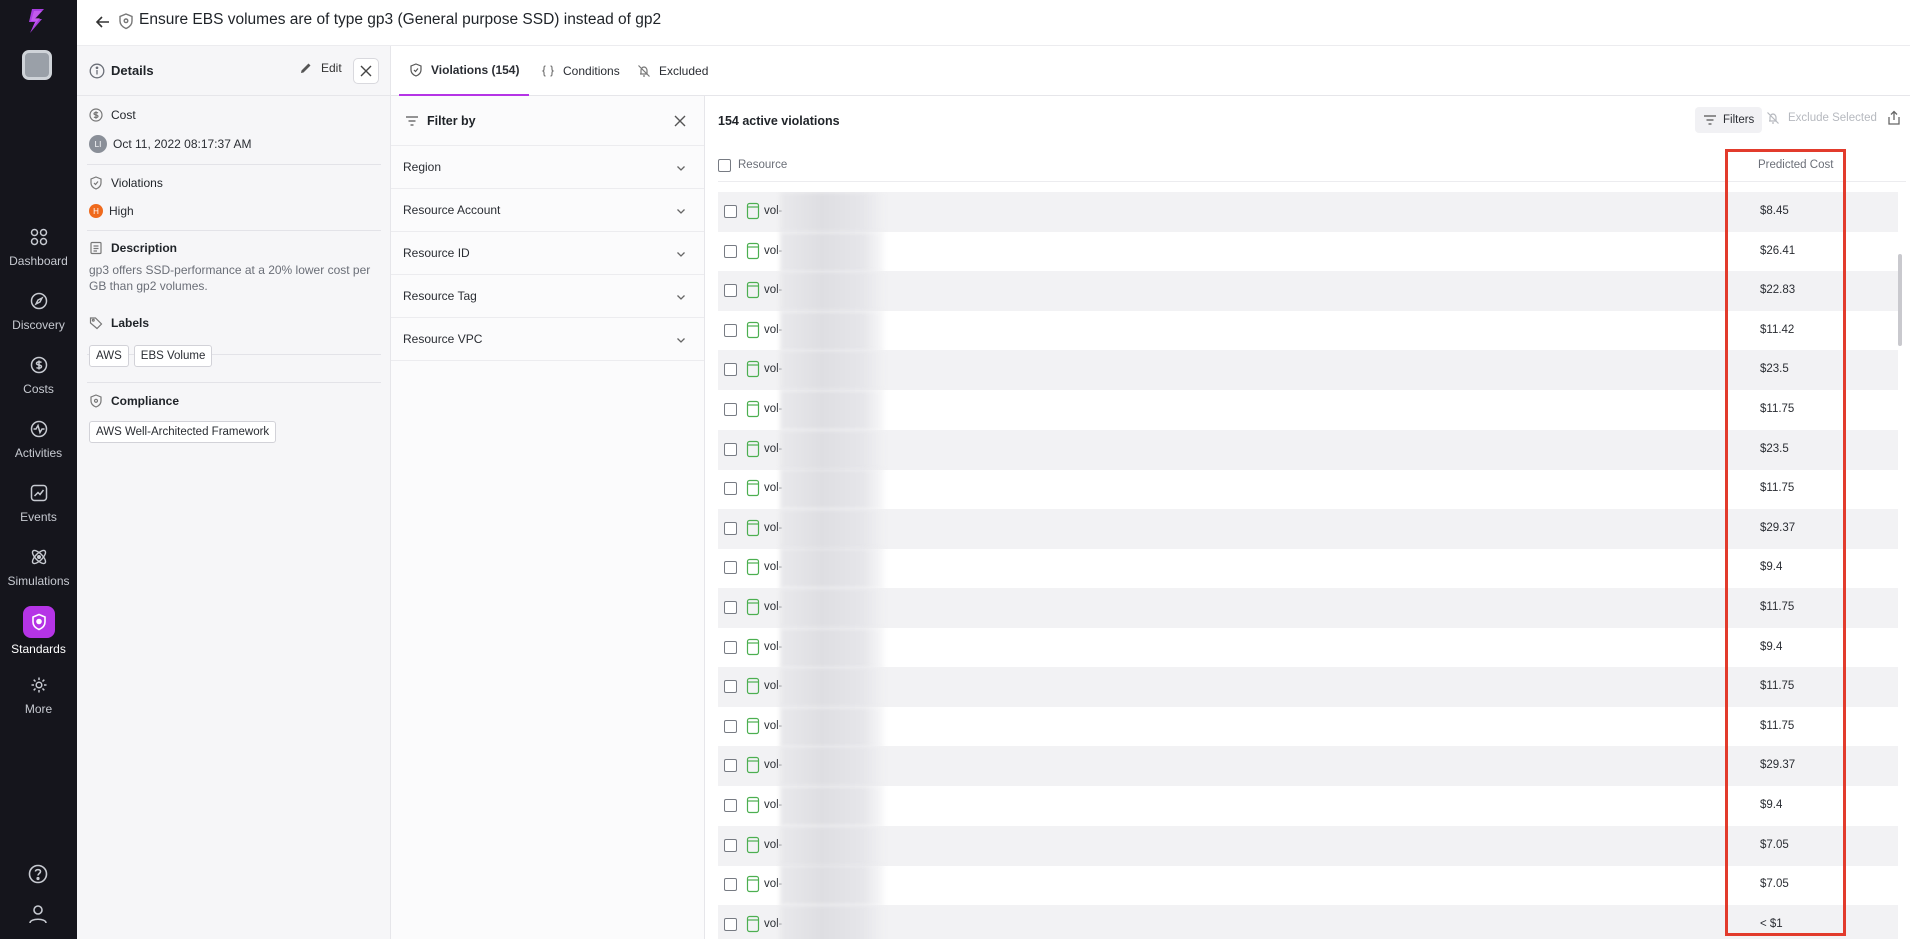 This screenshot has width=1910, height=939. What do you see at coordinates (1308, 251) in the screenshot?
I see `table-row: vol- $26.41` at bounding box center [1308, 251].